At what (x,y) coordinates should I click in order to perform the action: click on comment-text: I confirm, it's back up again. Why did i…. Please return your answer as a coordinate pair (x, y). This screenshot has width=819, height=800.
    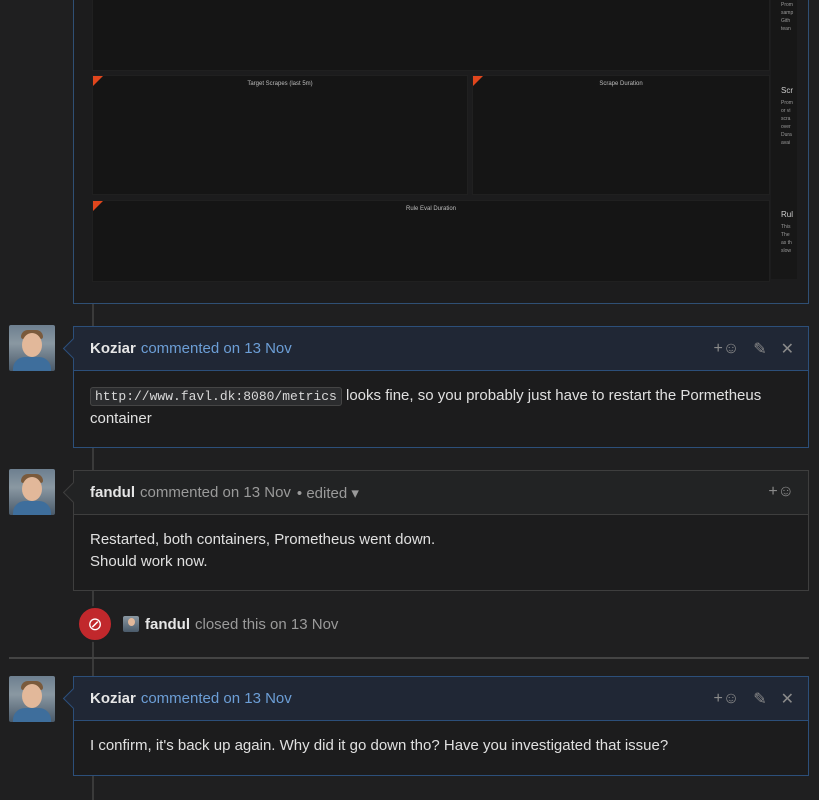
    Looking at the image, I should click on (379, 745).